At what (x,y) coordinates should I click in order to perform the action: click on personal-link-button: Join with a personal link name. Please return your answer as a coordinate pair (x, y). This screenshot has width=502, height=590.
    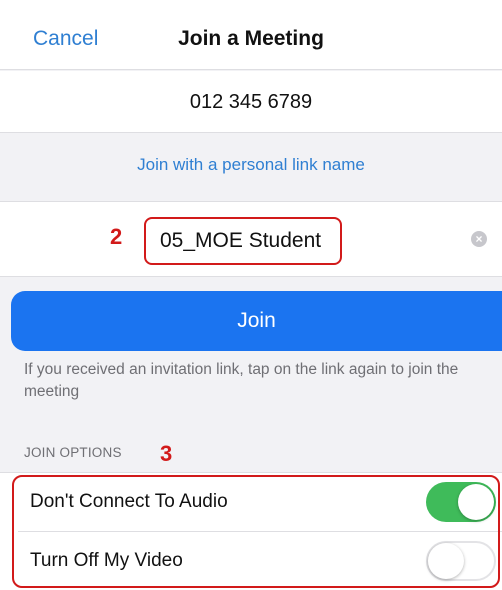
    Looking at the image, I should click on (251, 165).